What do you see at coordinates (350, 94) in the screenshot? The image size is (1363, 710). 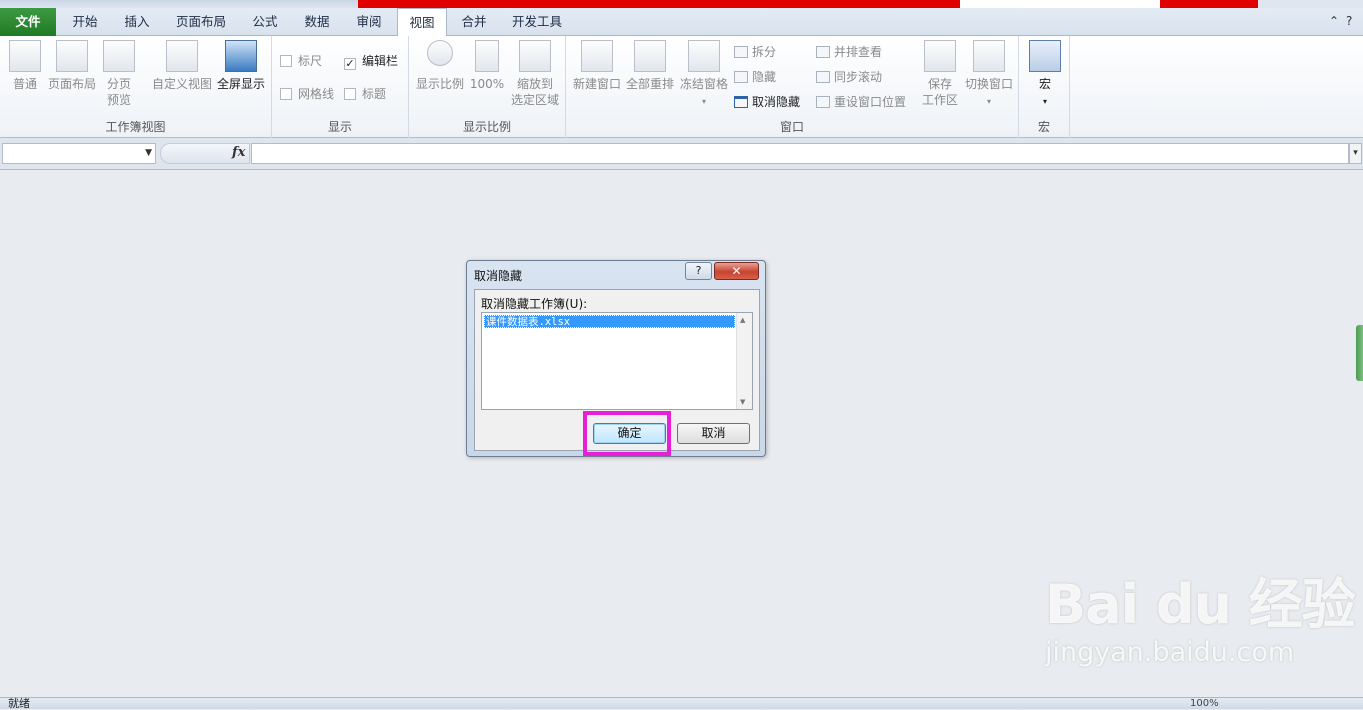 I see `headings-check-icon` at bounding box center [350, 94].